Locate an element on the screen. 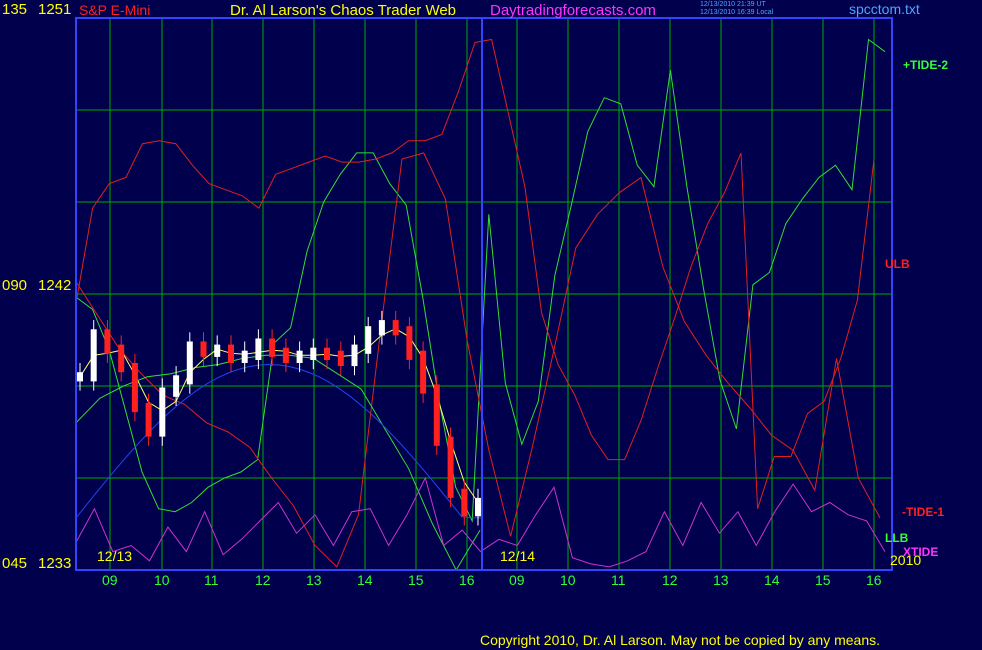  time-ut: 12/13/2010 21:39 UT is located at coordinates (733, 4).